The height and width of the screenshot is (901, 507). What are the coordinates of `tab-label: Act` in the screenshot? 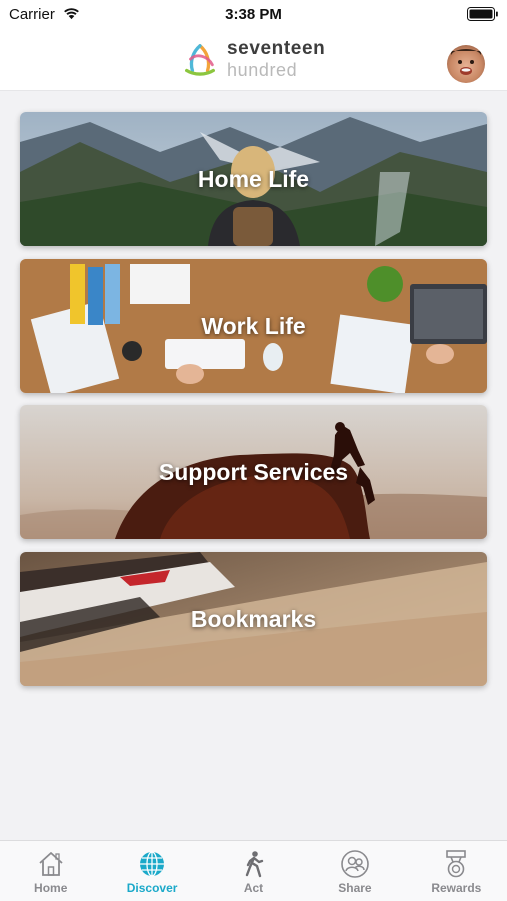 It's located at (253, 888).